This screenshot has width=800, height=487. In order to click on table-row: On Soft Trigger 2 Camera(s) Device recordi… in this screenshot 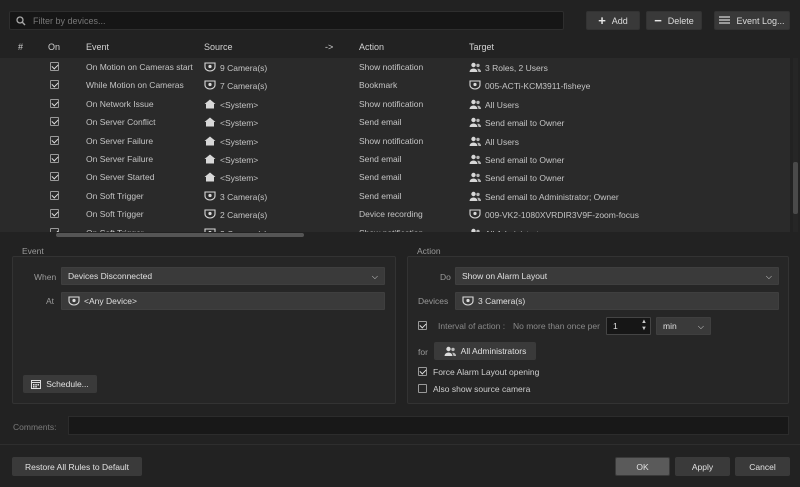, I will do `click(395, 214)`.